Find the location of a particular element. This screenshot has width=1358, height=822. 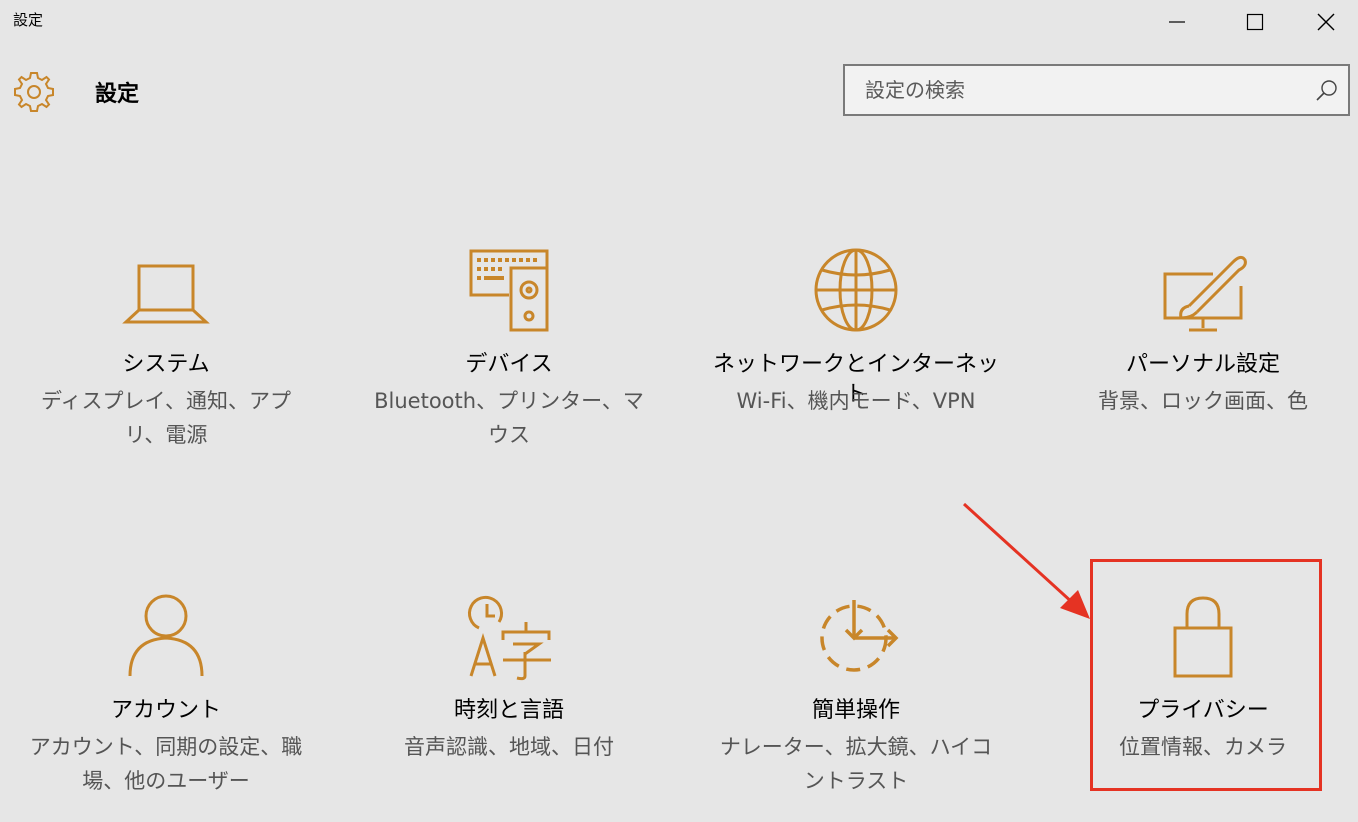

search-input is located at coordinates (1075, 90).